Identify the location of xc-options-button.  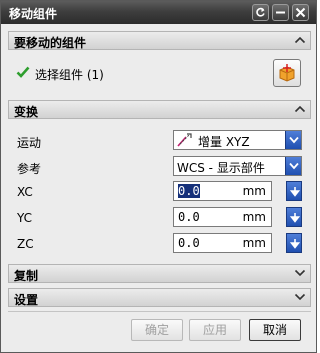
(294, 191).